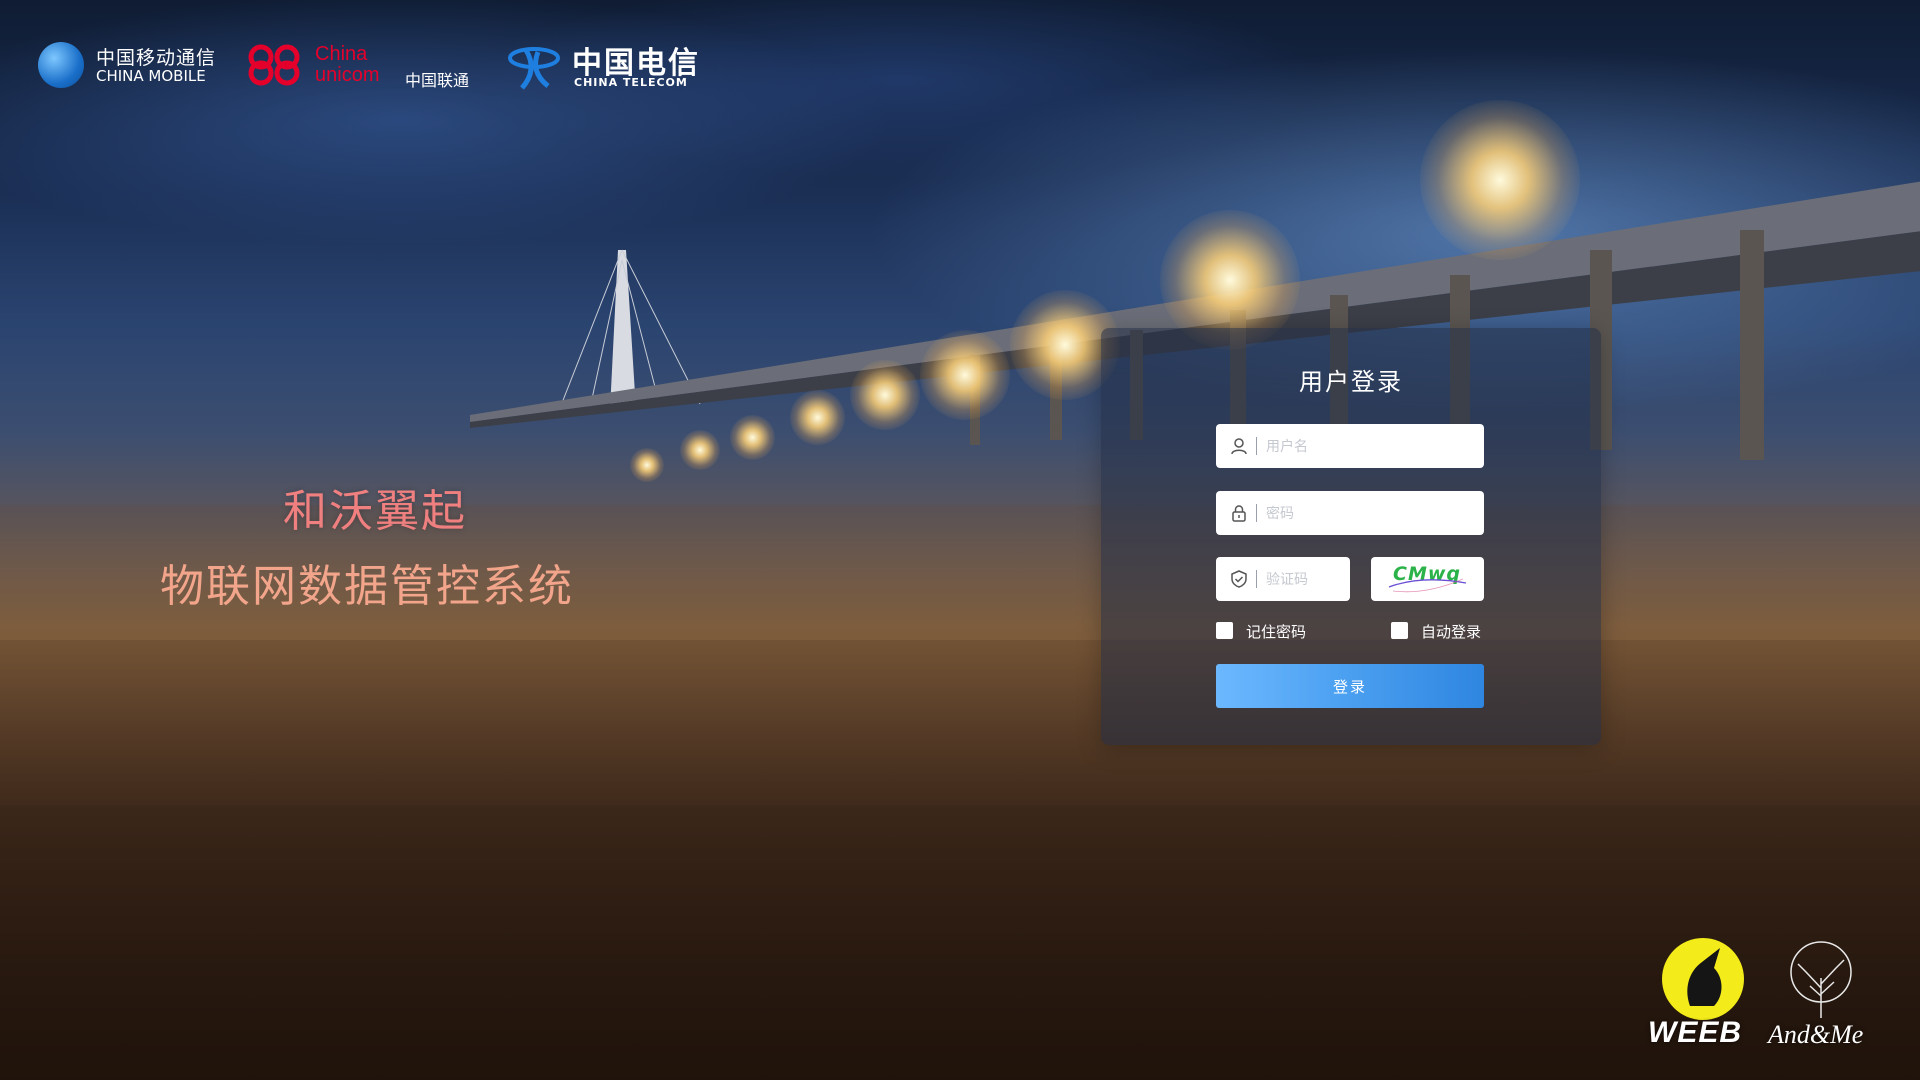 This screenshot has height=1080, width=1920. What do you see at coordinates (1451, 632) in the screenshot?
I see `auto-login-label: 自动登录` at bounding box center [1451, 632].